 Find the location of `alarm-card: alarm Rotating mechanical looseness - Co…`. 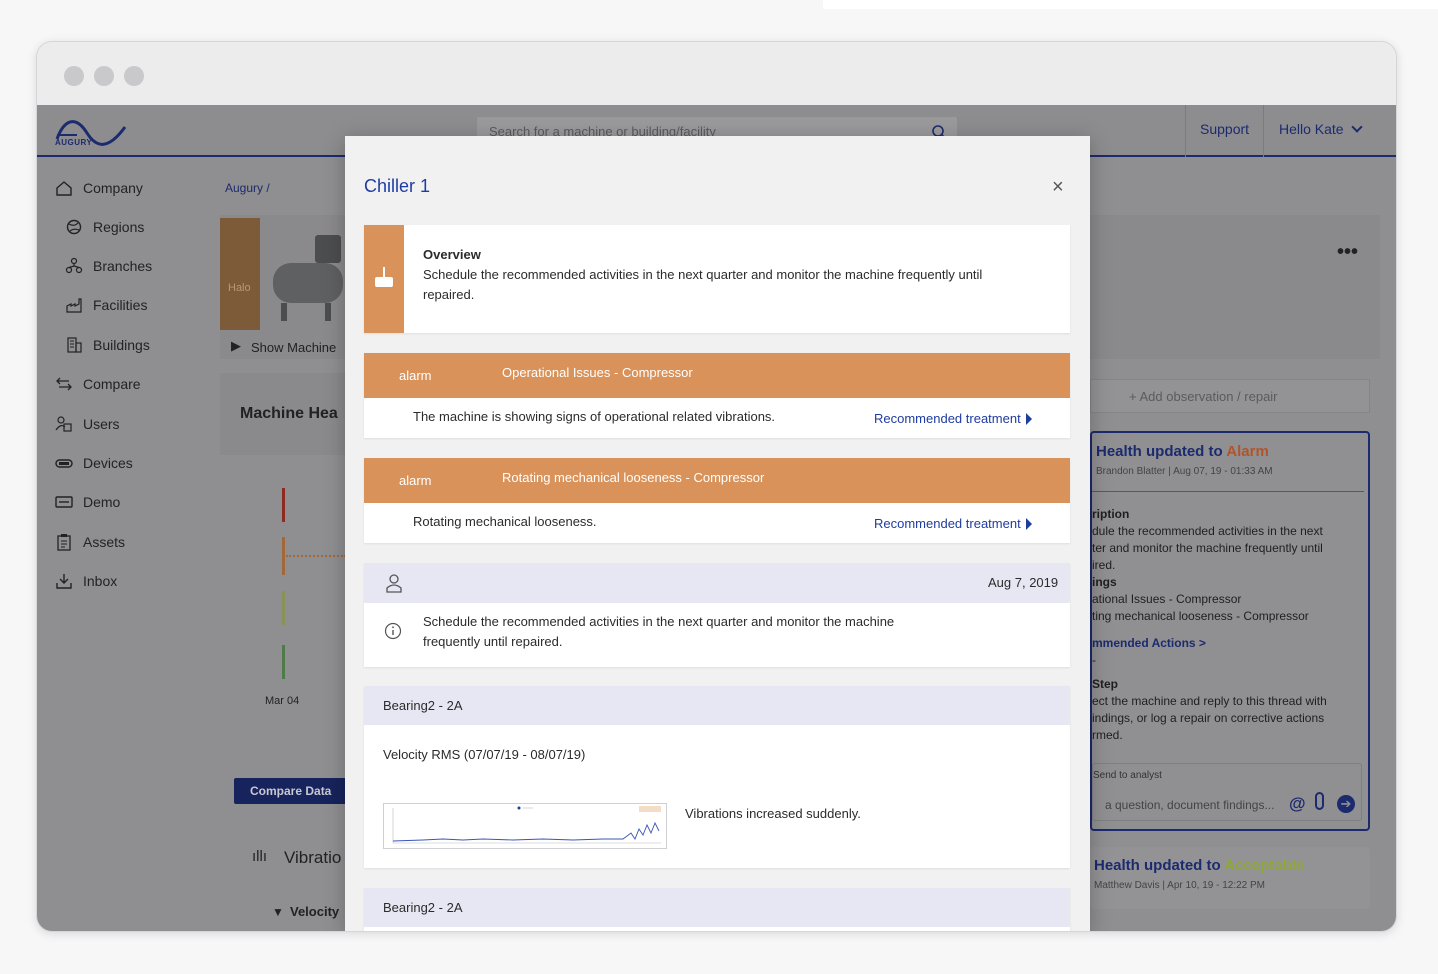

alarm-card: alarm Rotating mechanical looseness - Co… is located at coordinates (717, 500).